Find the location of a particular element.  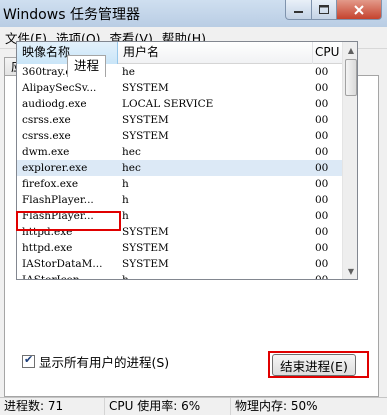

user-name-cell: he is located at coordinates (128, 72).